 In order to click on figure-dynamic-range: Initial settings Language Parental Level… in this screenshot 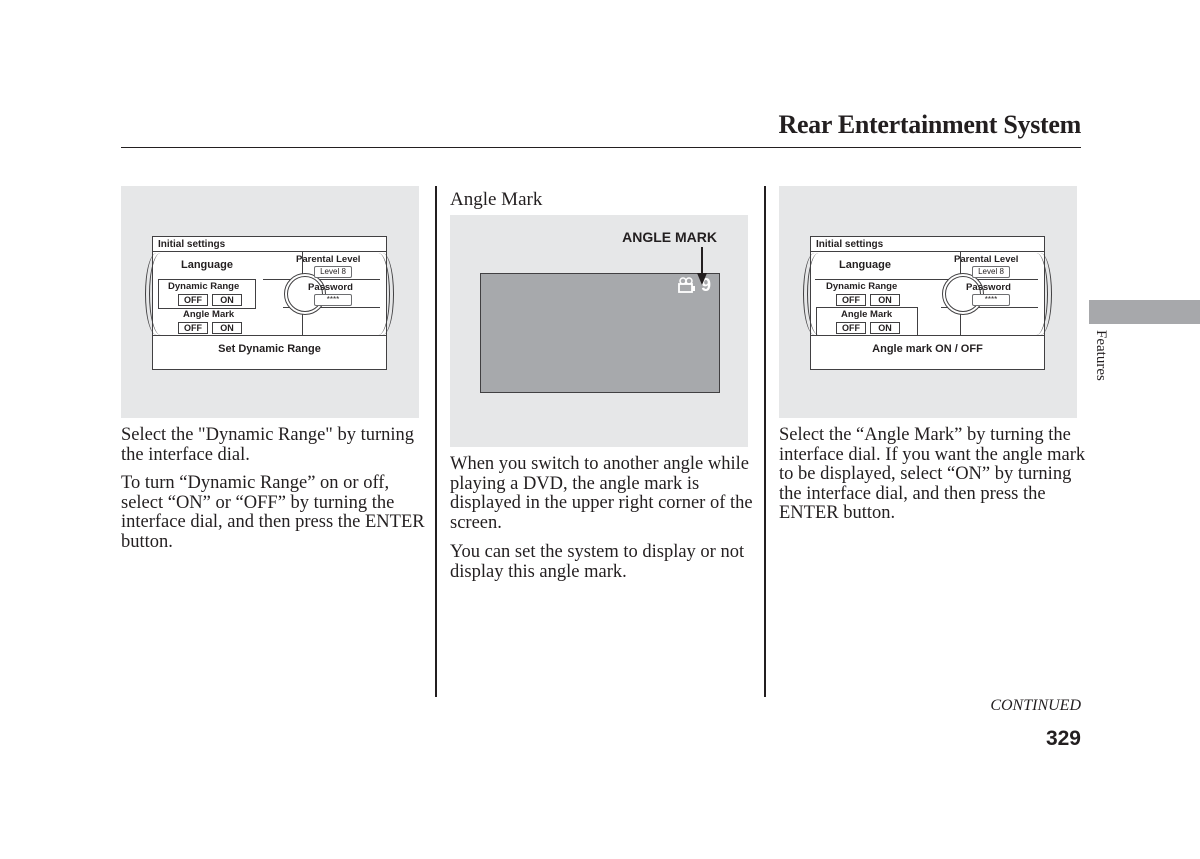, I will do `click(270, 302)`.